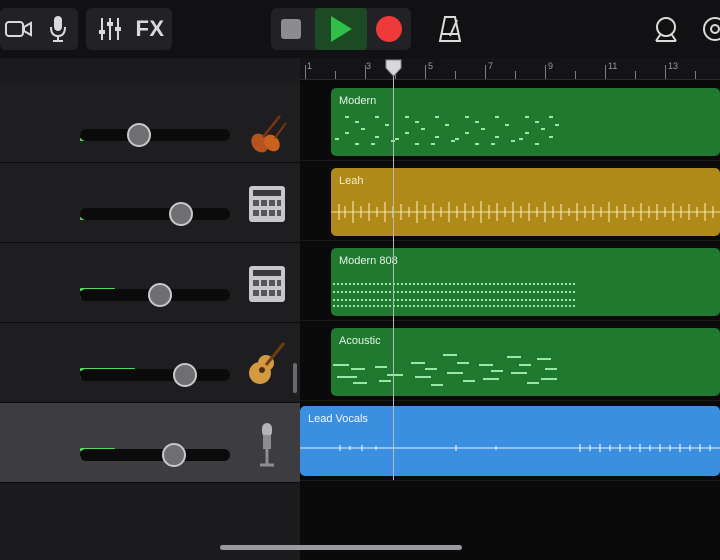 This screenshot has width=720, height=560. What do you see at coordinates (369, 66) in the screenshot?
I see `bar-number: 3` at bounding box center [369, 66].